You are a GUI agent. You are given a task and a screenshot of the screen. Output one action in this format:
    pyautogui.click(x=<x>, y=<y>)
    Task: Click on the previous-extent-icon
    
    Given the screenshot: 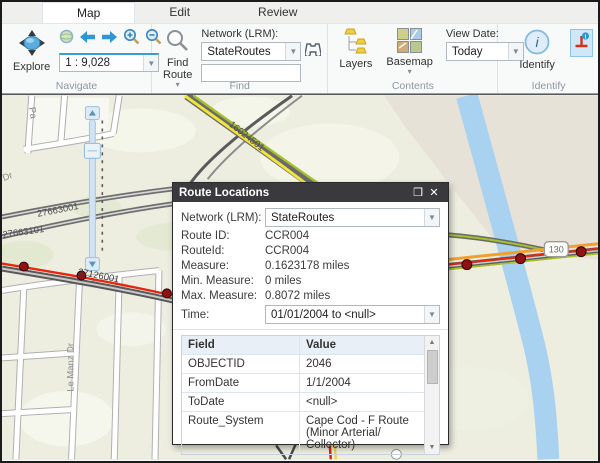 What is the action you would take?
    pyautogui.click(x=87, y=39)
    